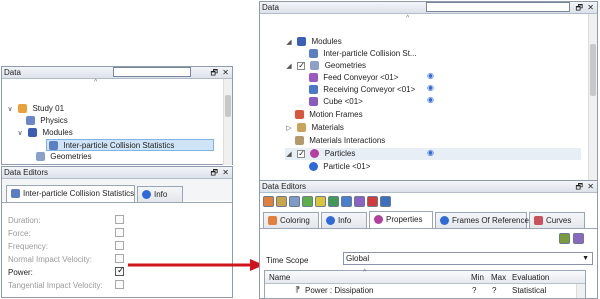 This screenshot has width=600, height=299. I want to click on prop-label-normal-impact: Normal Impact Velocity:, so click(50, 259).